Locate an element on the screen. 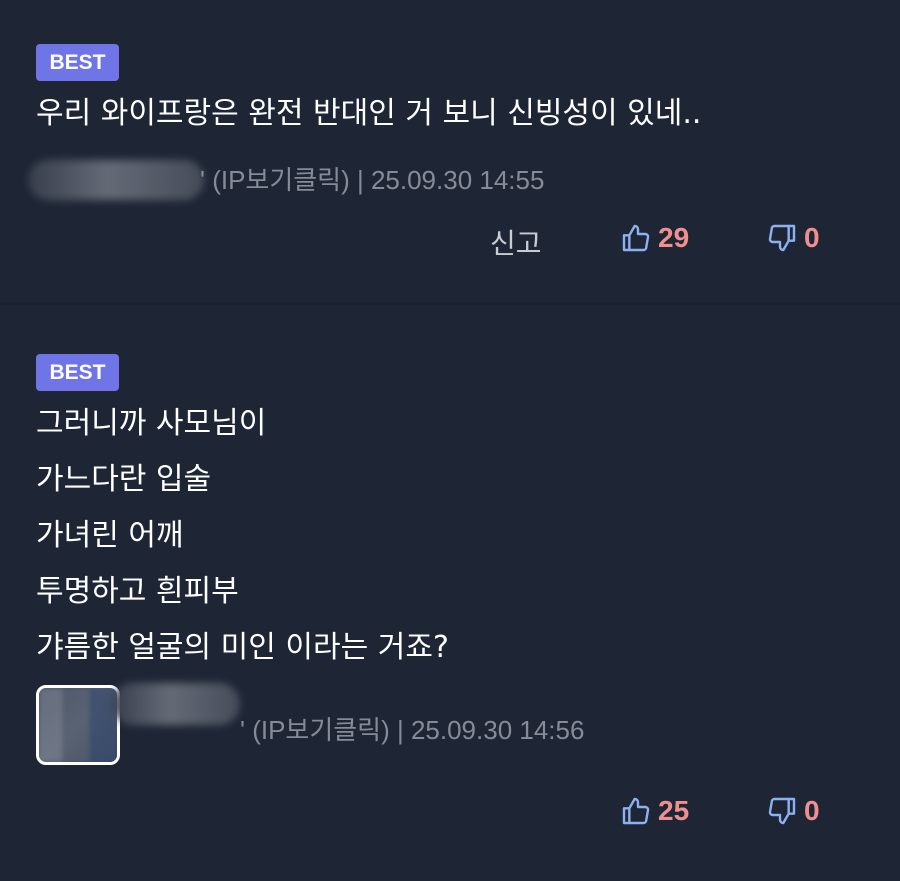  comment-text-line: 갸름한 얼굴의 미인 이라는 거죠? is located at coordinates (242, 647).